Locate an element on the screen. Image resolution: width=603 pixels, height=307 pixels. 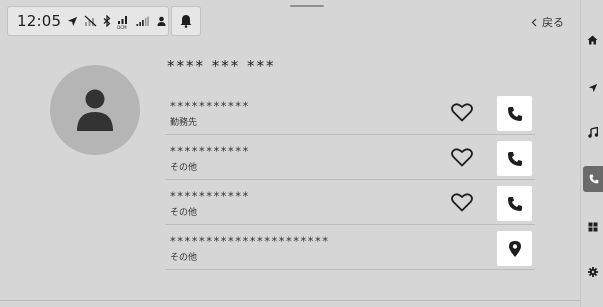
dcm-signal-icon: DCM is located at coordinates (123, 22).